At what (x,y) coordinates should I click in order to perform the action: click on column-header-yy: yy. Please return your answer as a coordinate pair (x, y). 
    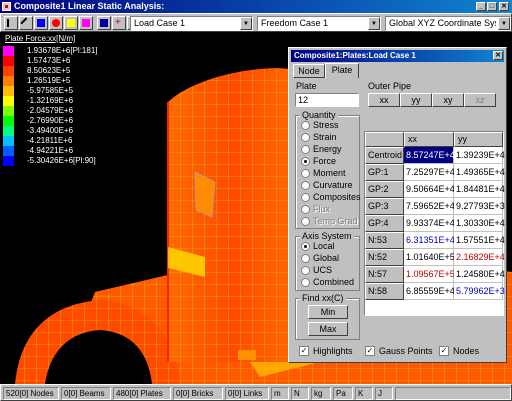
    Looking at the image, I should click on (478, 139).